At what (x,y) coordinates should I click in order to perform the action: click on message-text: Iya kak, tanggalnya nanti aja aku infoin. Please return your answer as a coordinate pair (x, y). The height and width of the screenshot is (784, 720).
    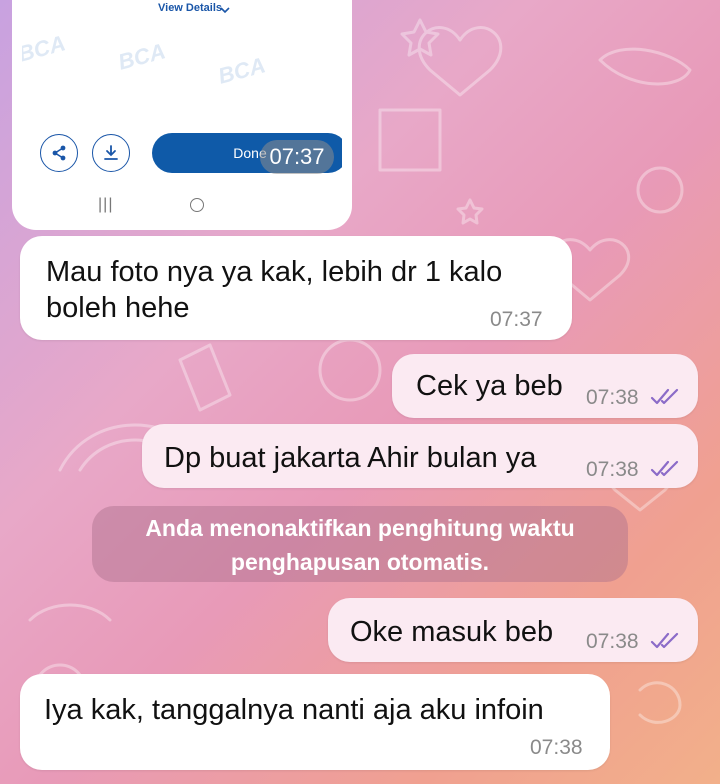
    Looking at the image, I should click on (294, 710).